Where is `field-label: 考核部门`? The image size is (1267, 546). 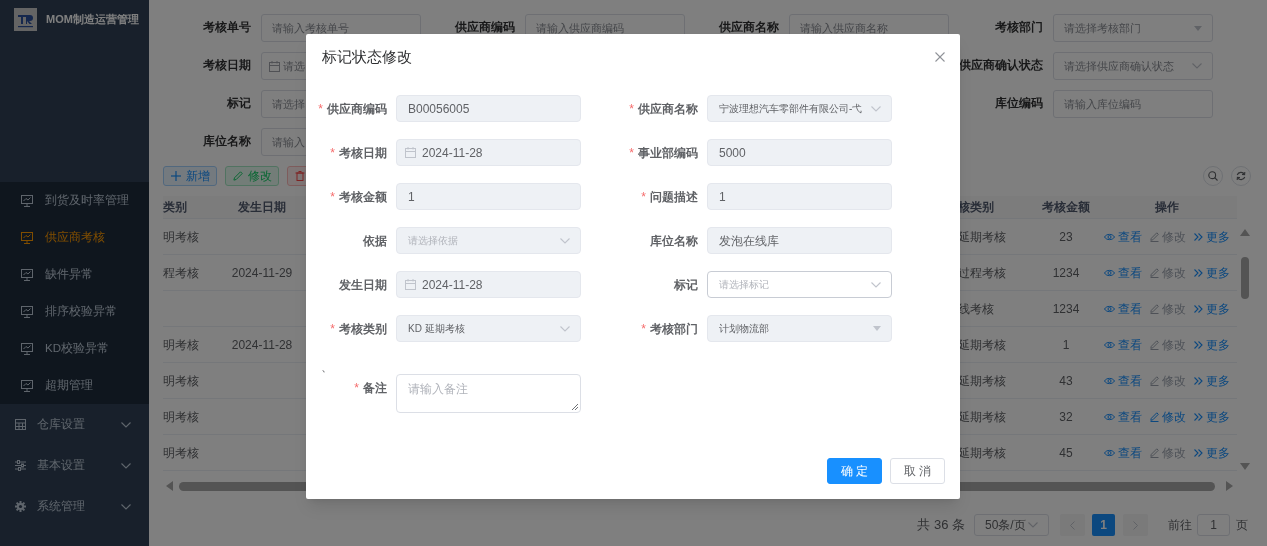
field-label: 考核部门 is located at coordinates (1018, 27).